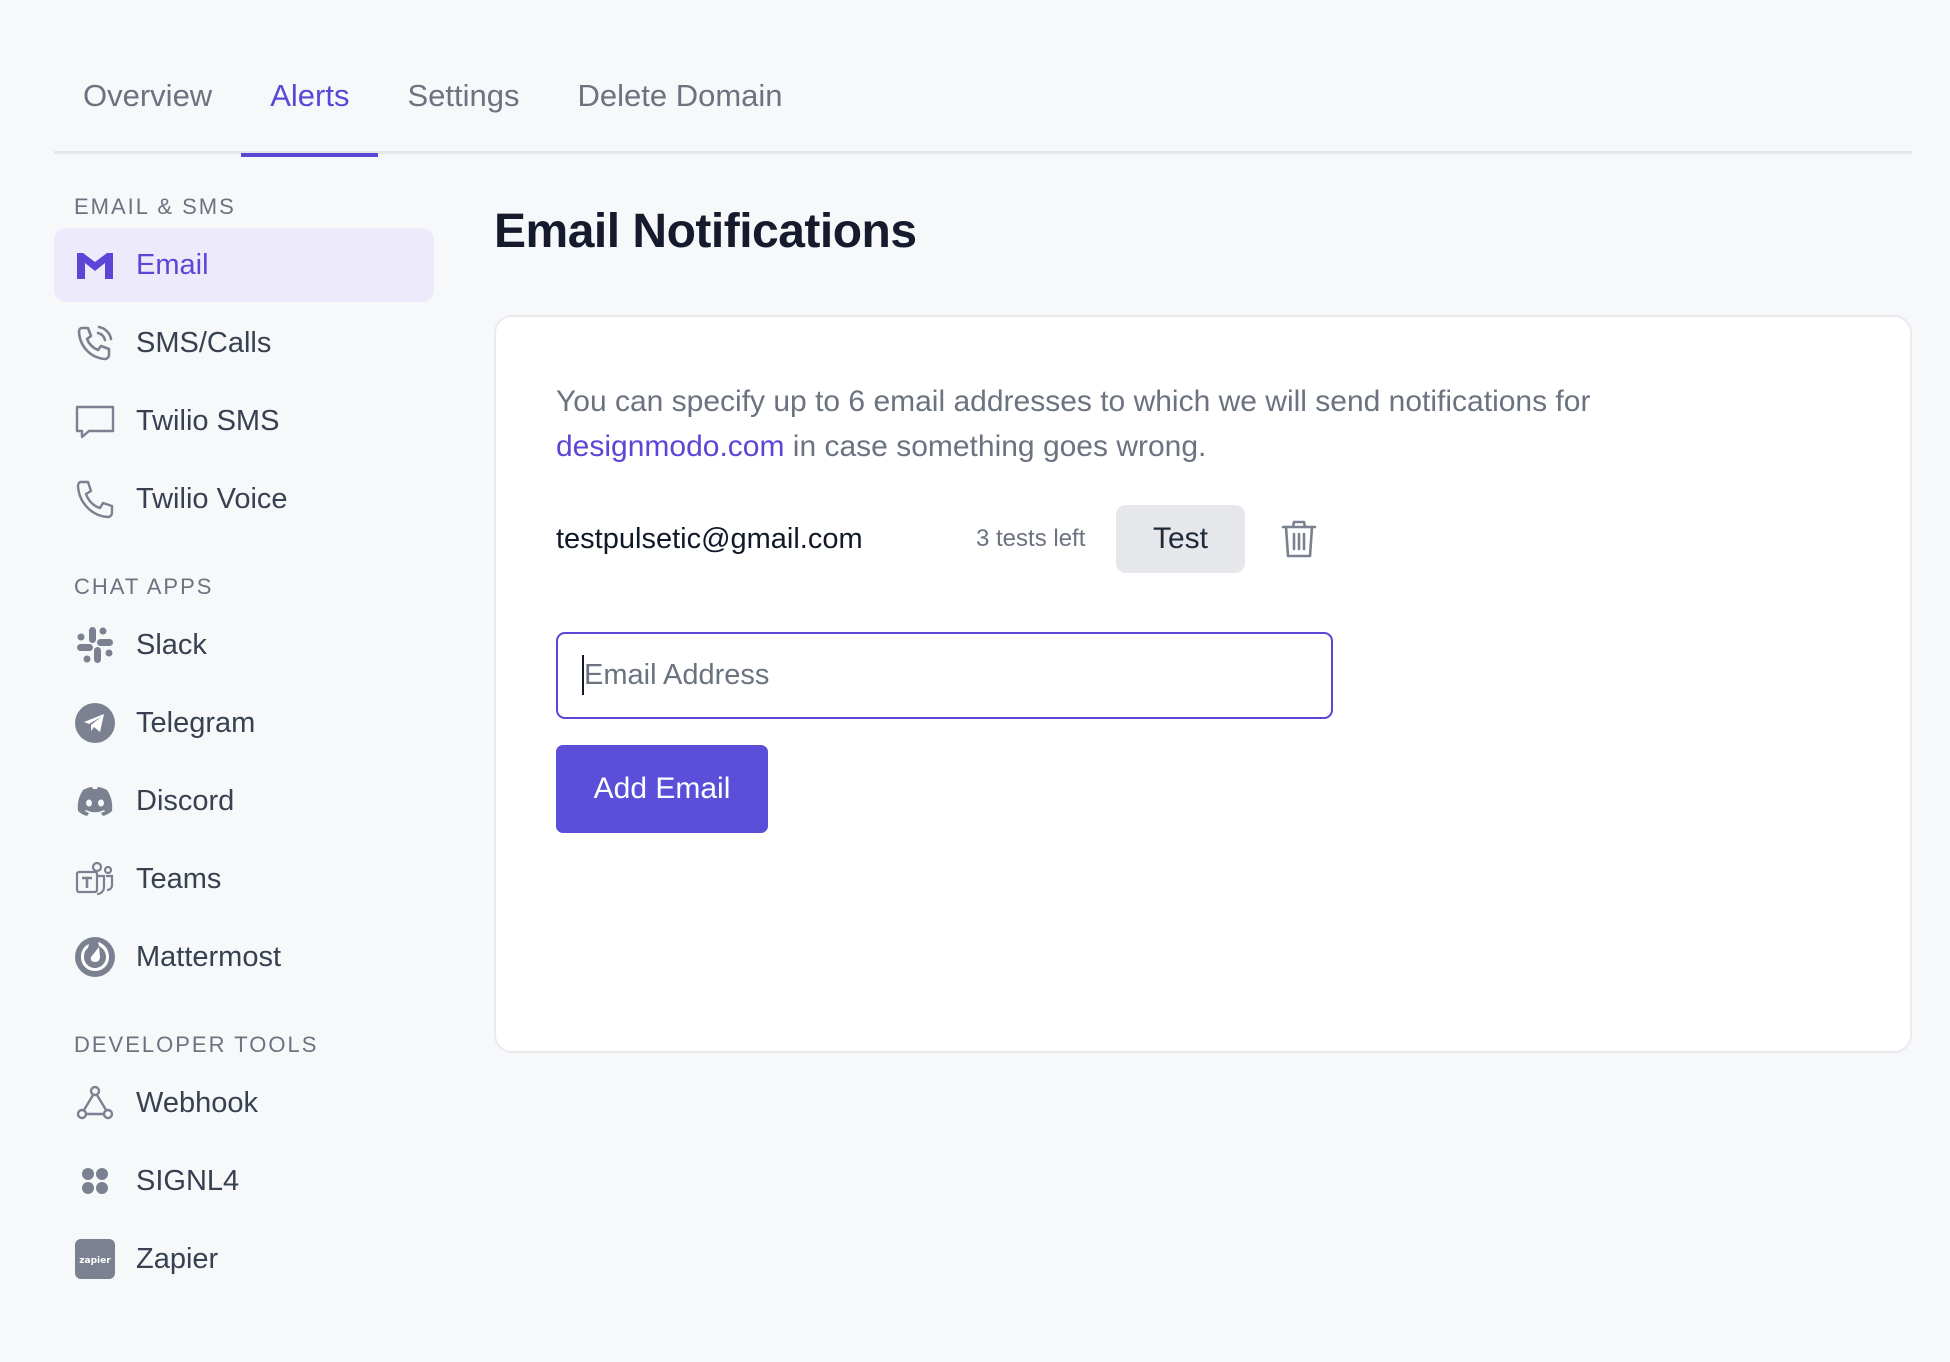 This screenshot has width=1950, height=1362. I want to click on sidebar-item-mattermost: Mattermost, so click(244, 957).